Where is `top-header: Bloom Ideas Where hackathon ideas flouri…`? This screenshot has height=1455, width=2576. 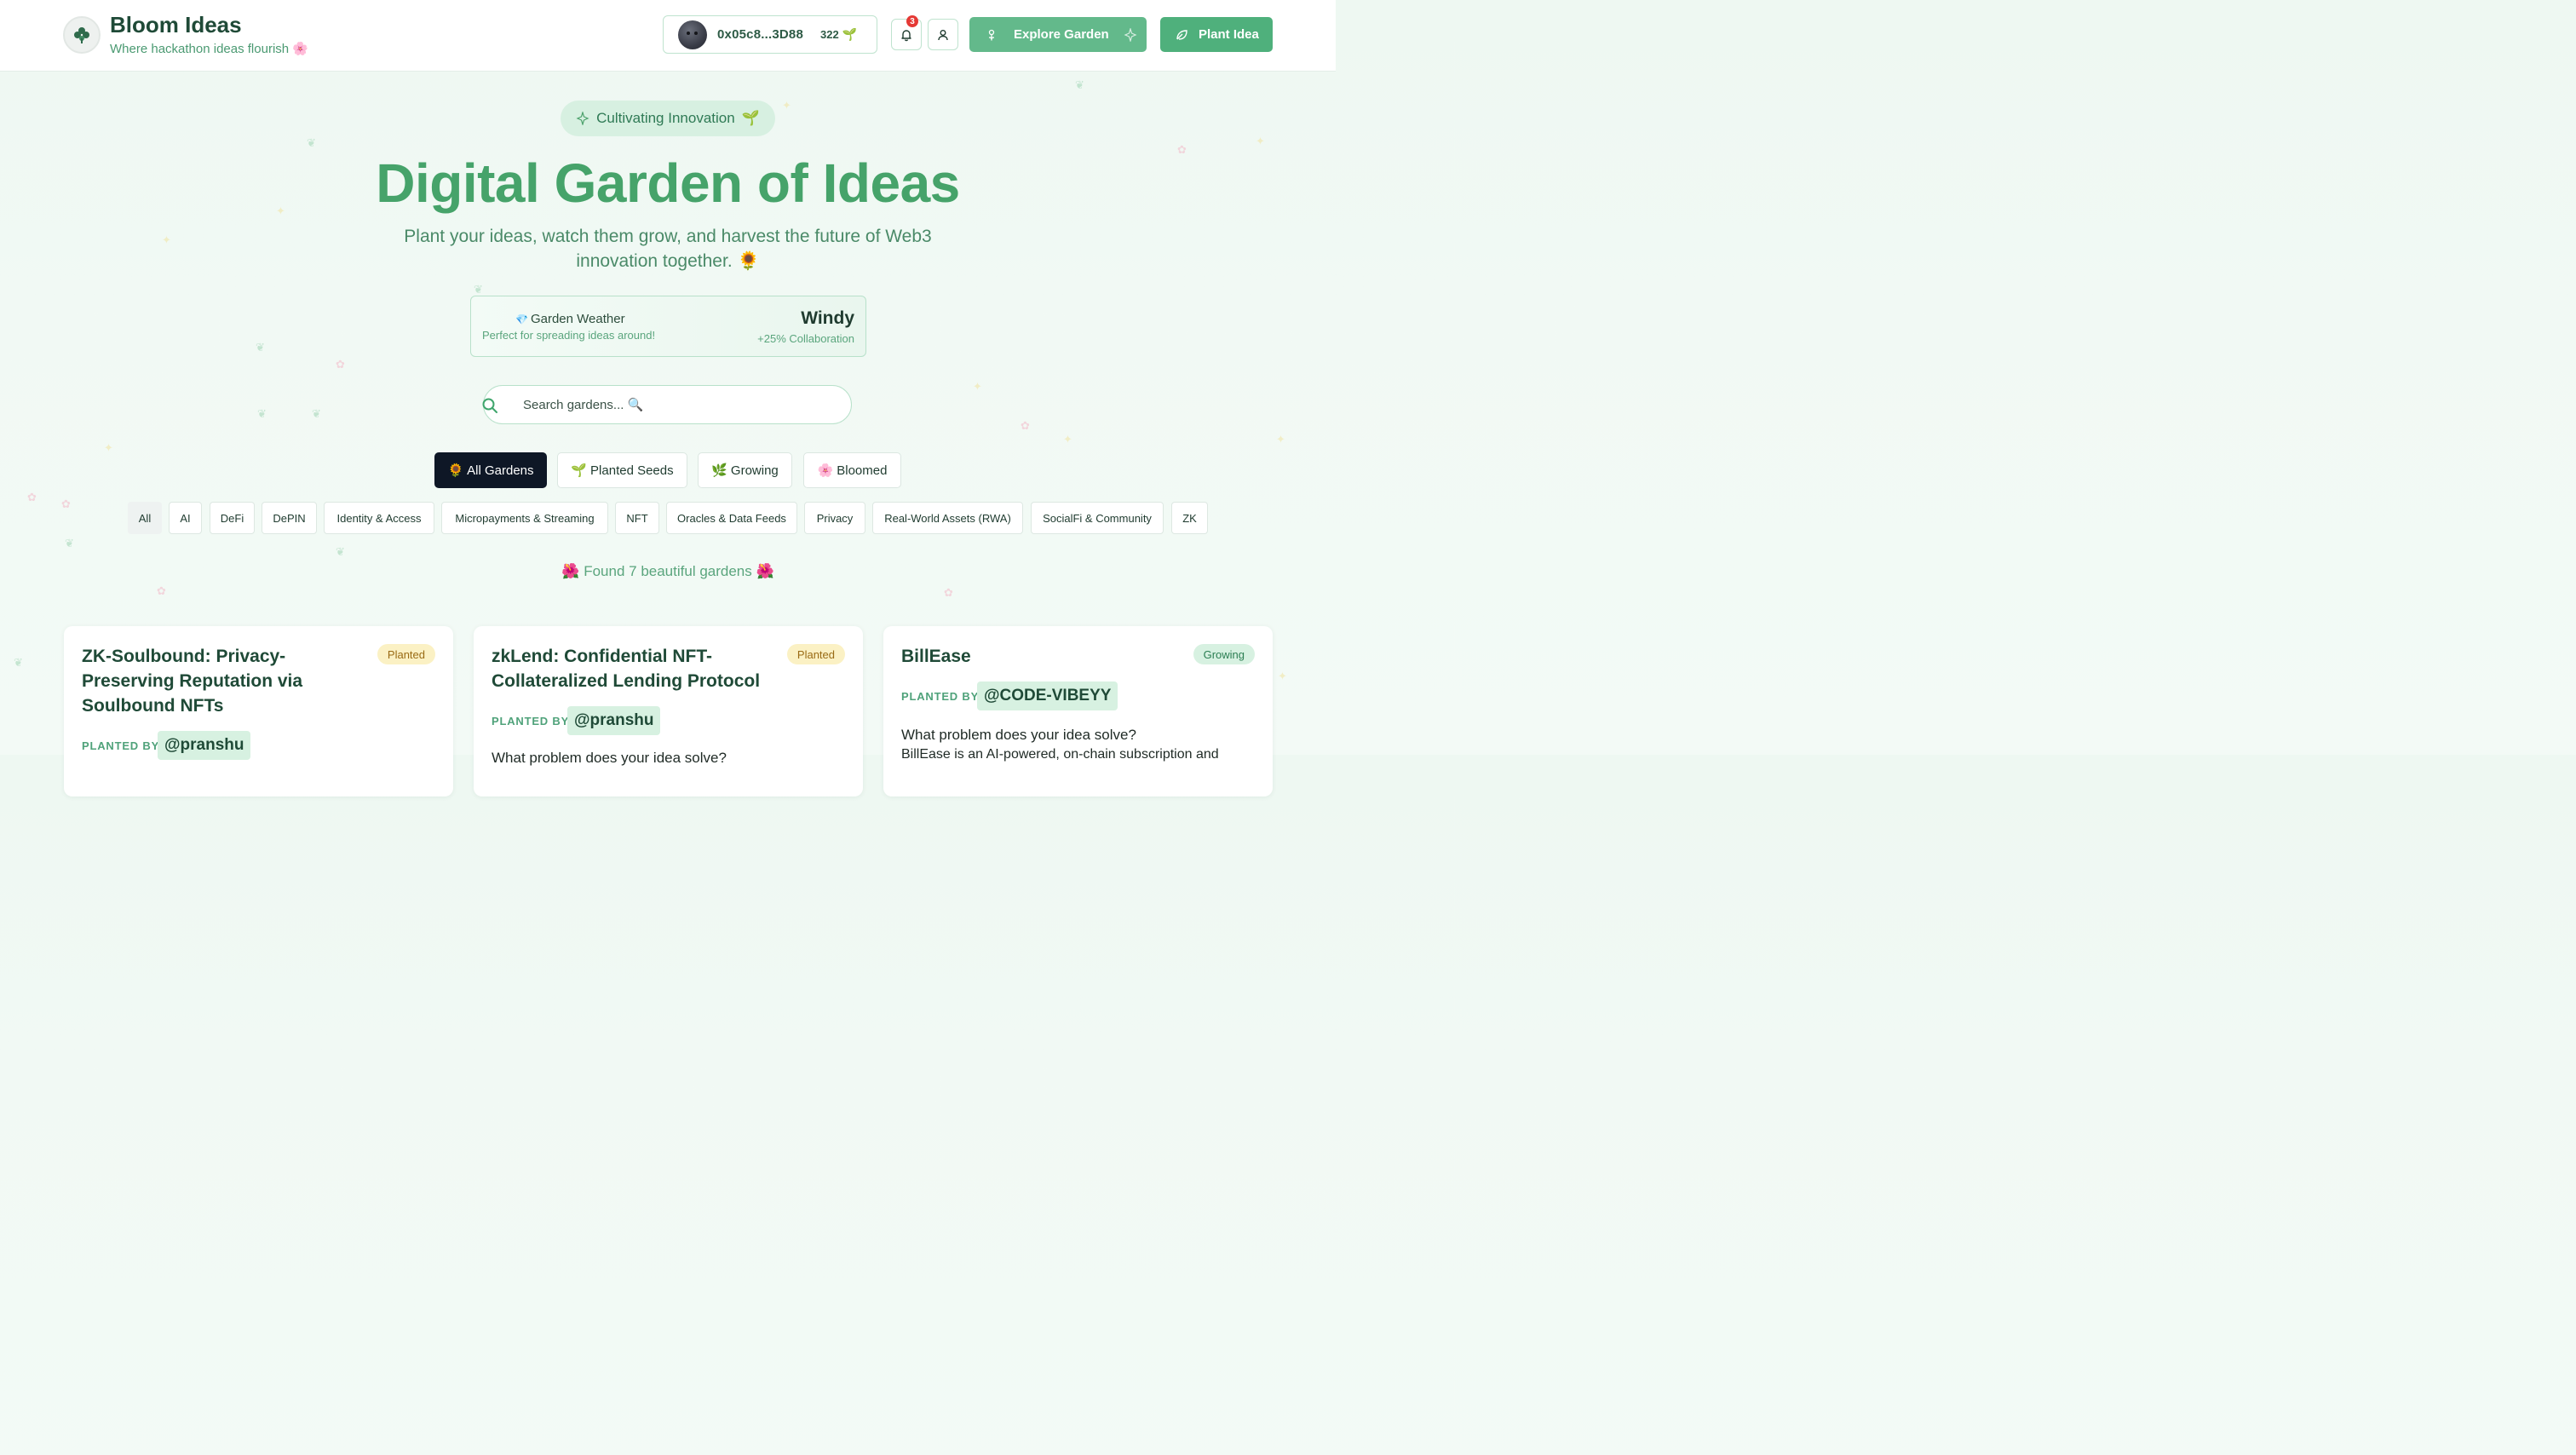 top-header: Bloom Ideas Where hackathon ideas flouri… is located at coordinates (668, 36).